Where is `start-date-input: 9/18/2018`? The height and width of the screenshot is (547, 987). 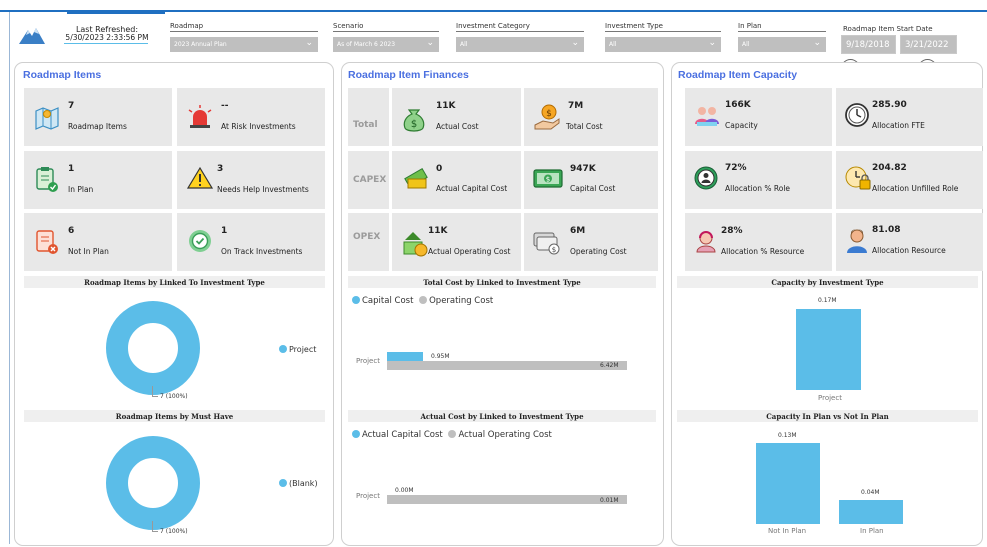
start-date-input: 9/18/2018 is located at coordinates (868, 44).